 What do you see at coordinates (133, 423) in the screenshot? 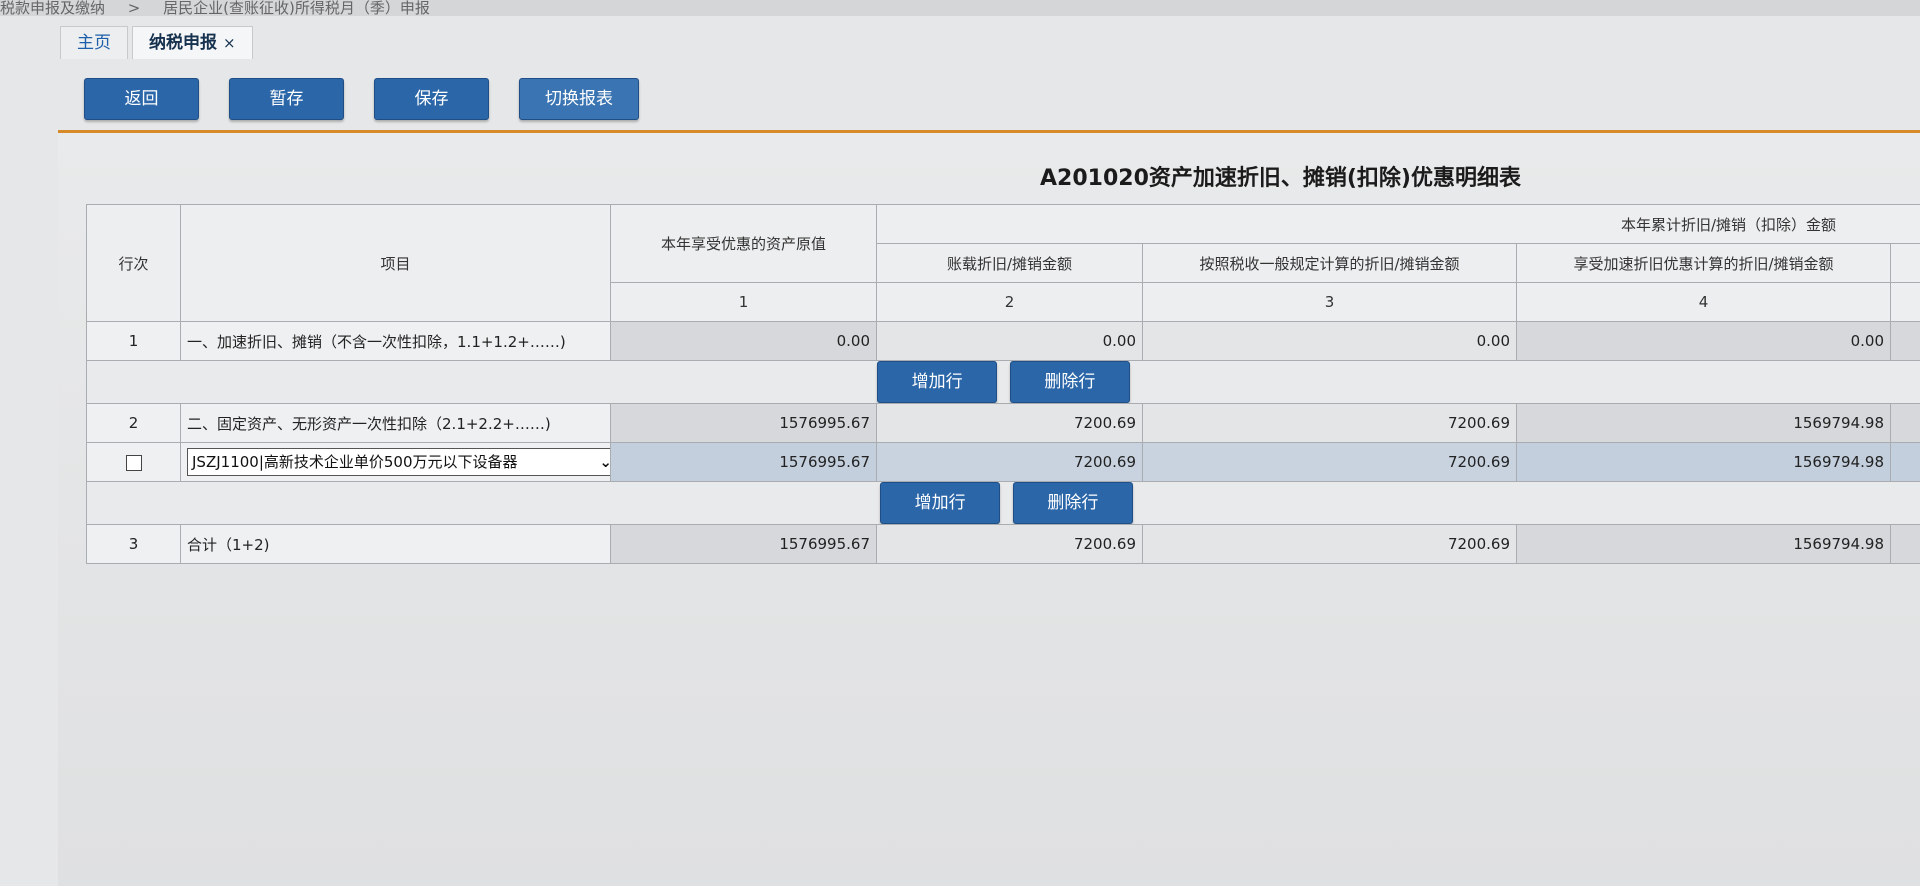
I see `row-no: 2` at bounding box center [133, 423].